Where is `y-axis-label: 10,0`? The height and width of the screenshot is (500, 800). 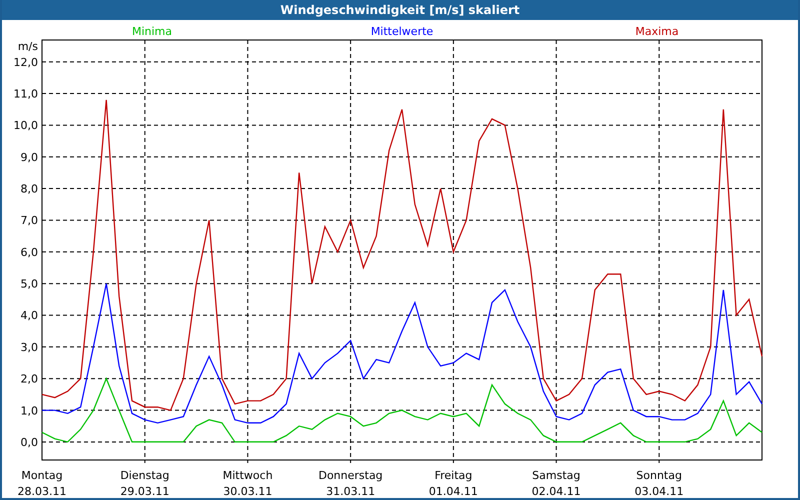
y-axis-label: 10,0 is located at coordinates (26, 125).